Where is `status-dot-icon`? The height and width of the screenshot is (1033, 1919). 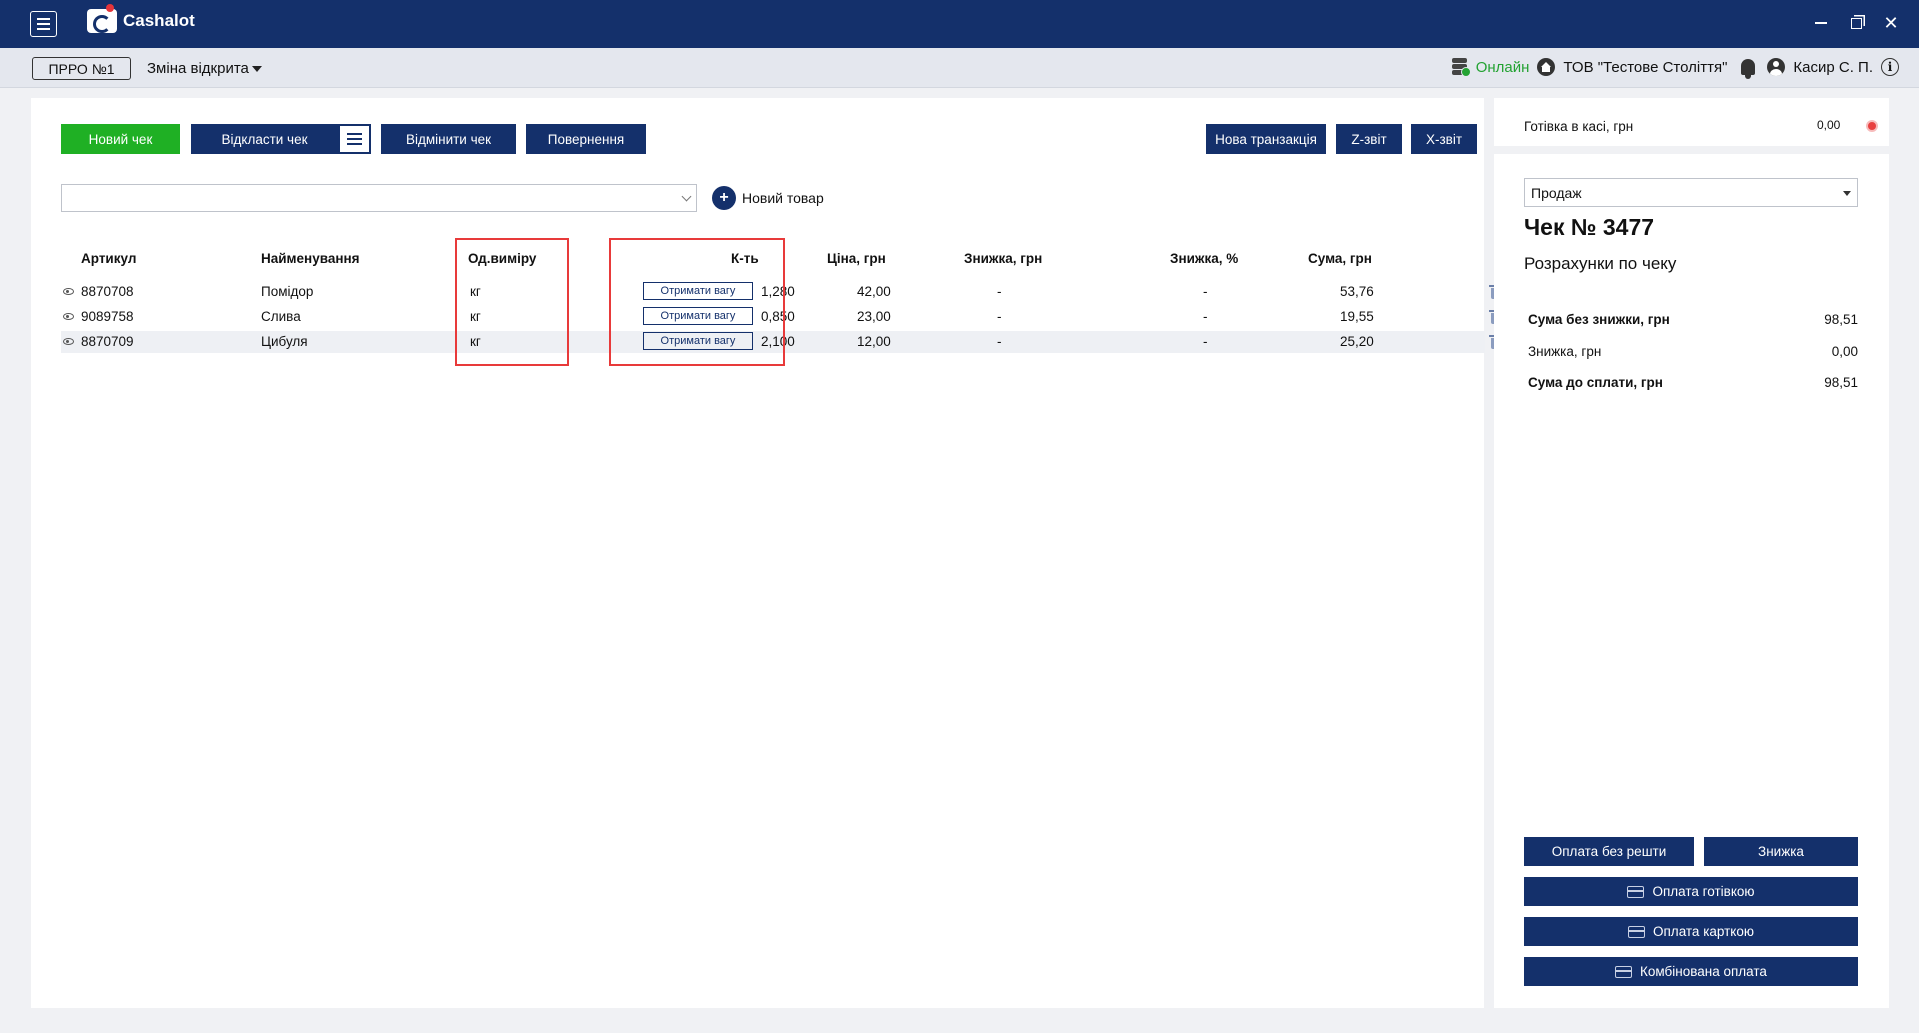
status-dot-icon is located at coordinates (1872, 126).